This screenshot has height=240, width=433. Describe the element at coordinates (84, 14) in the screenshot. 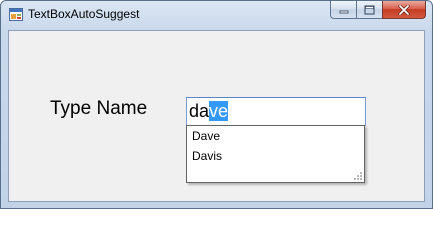

I see `window-title: TextBoxAutoSuggest` at that location.